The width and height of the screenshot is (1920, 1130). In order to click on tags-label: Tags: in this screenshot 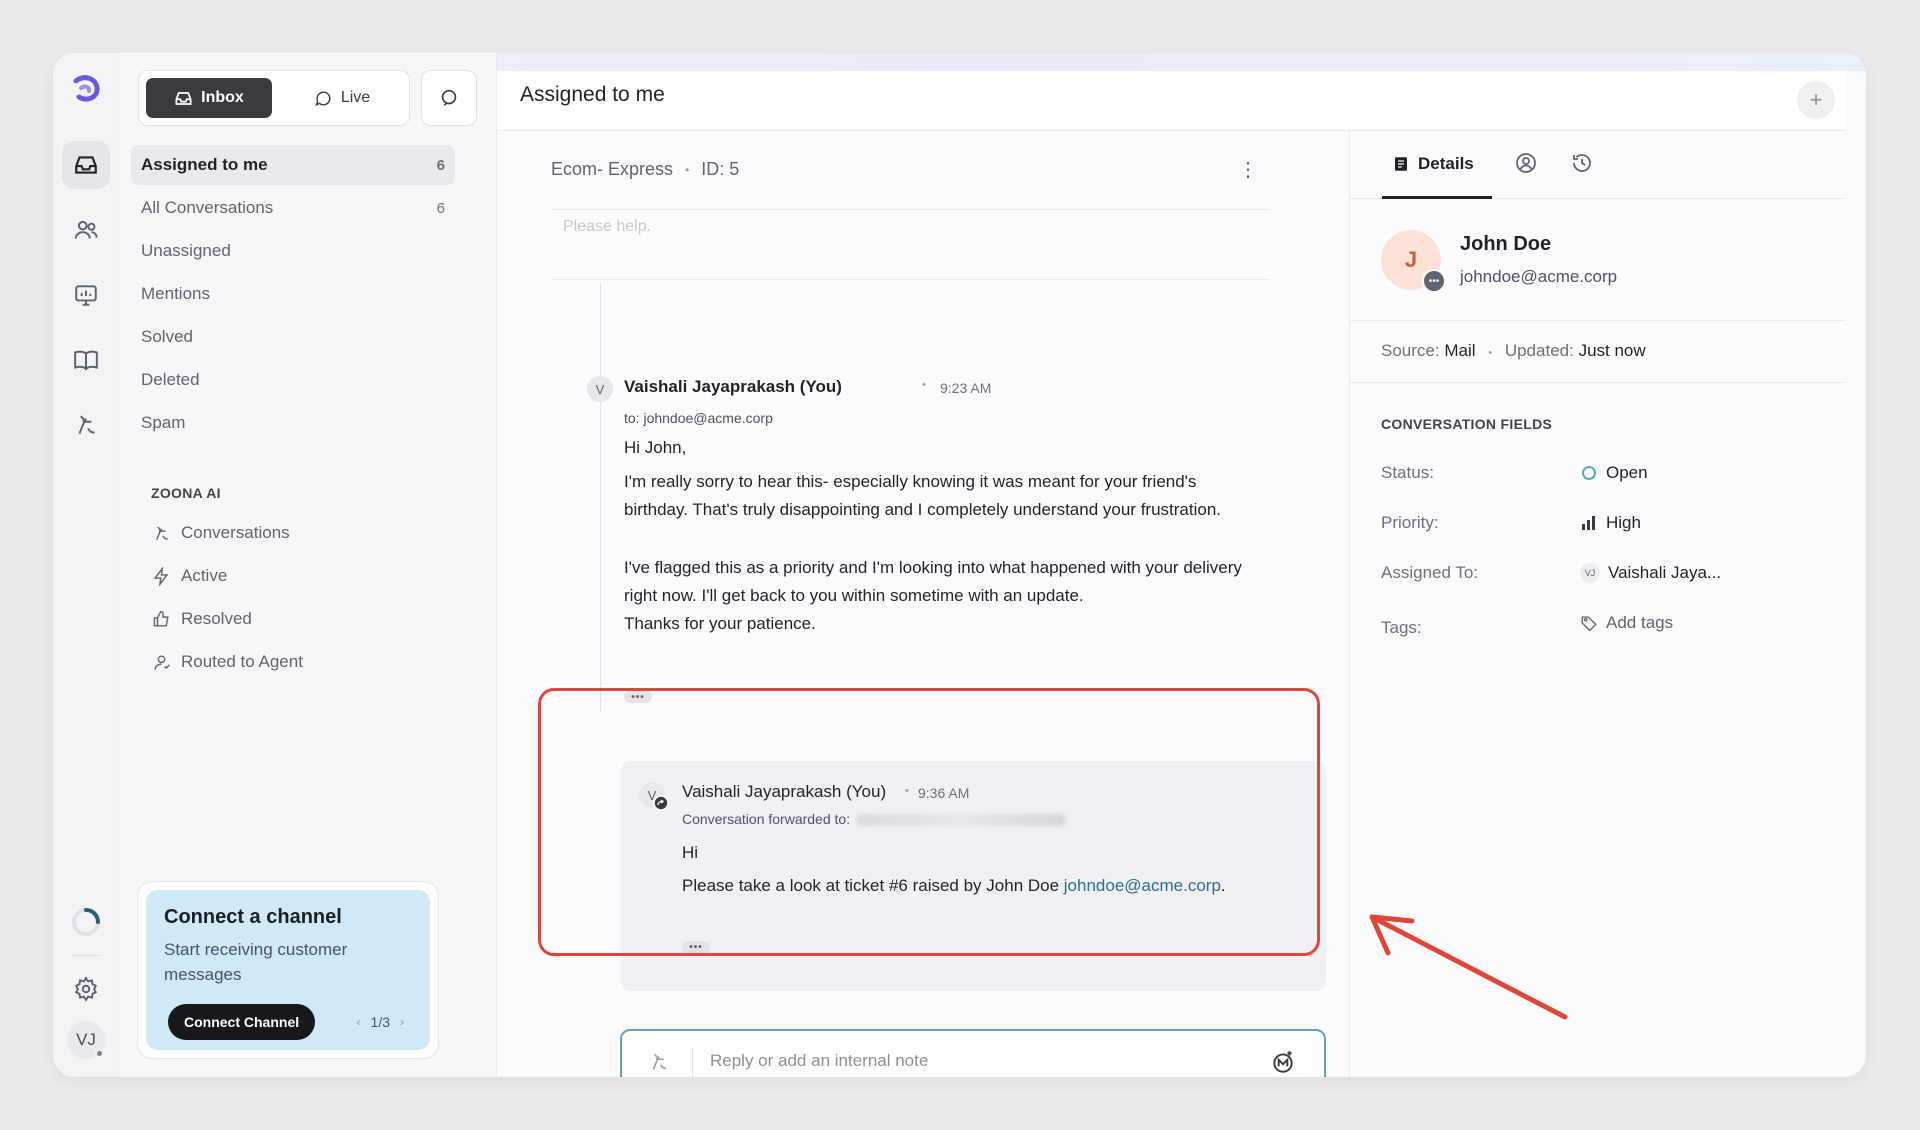, I will do `click(1401, 627)`.